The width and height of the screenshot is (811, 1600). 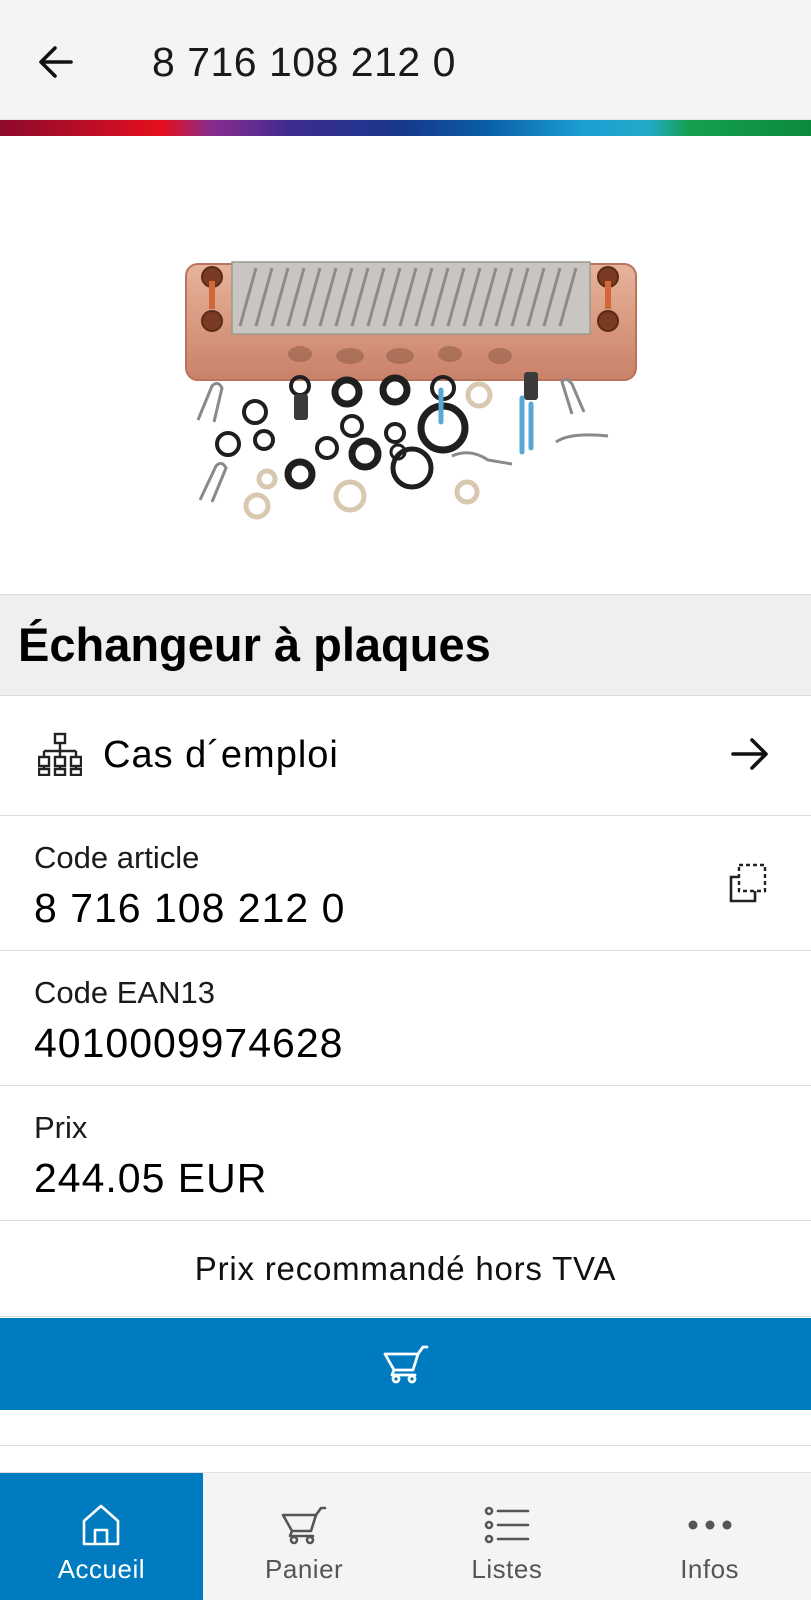 What do you see at coordinates (101, 1525) in the screenshot?
I see `home-icon` at bounding box center [101, 1525].